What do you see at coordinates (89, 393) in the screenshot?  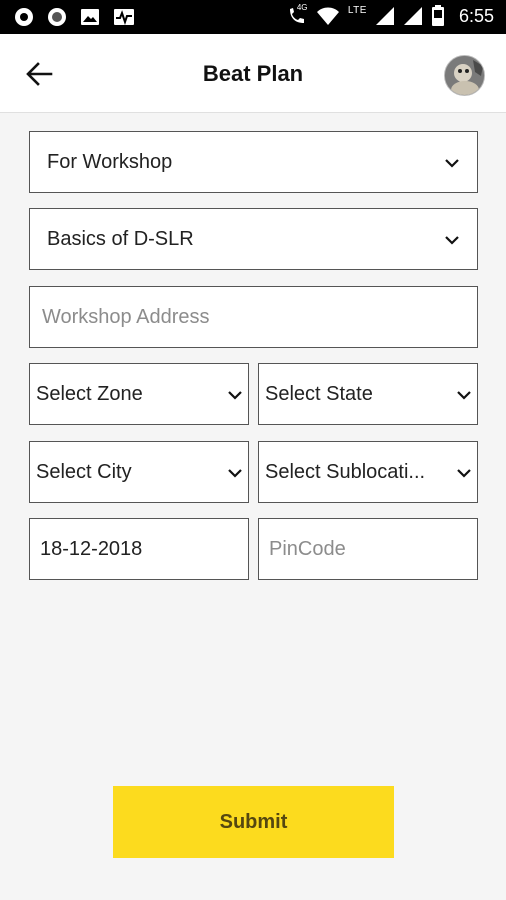 I see `zone-value: Select Zone` at bounding box center [89, 393].